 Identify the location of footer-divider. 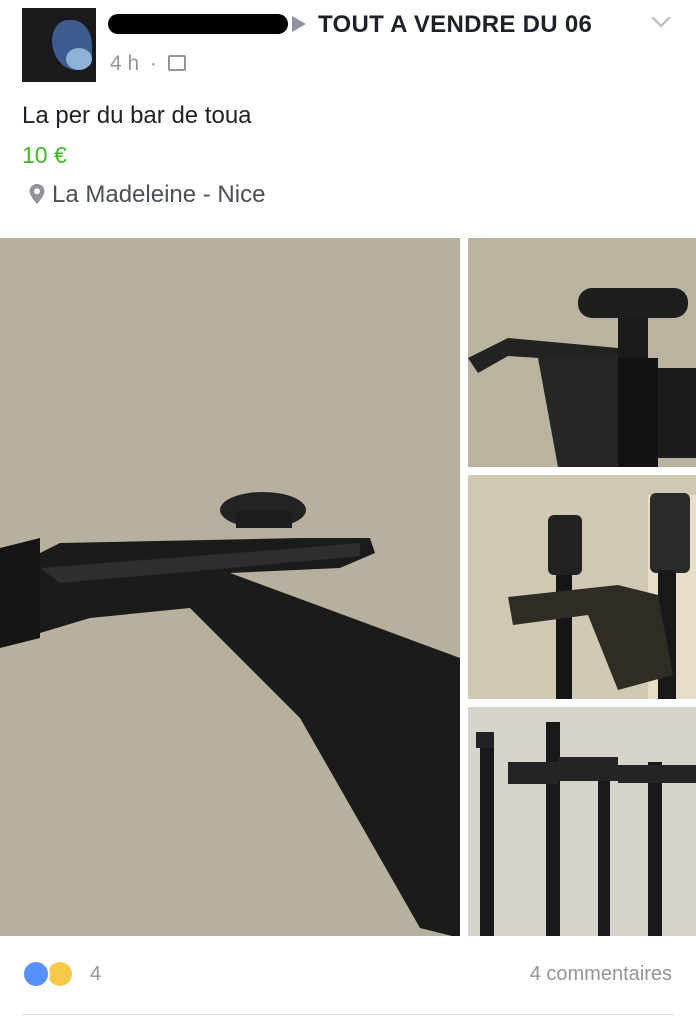
(348, 1014).